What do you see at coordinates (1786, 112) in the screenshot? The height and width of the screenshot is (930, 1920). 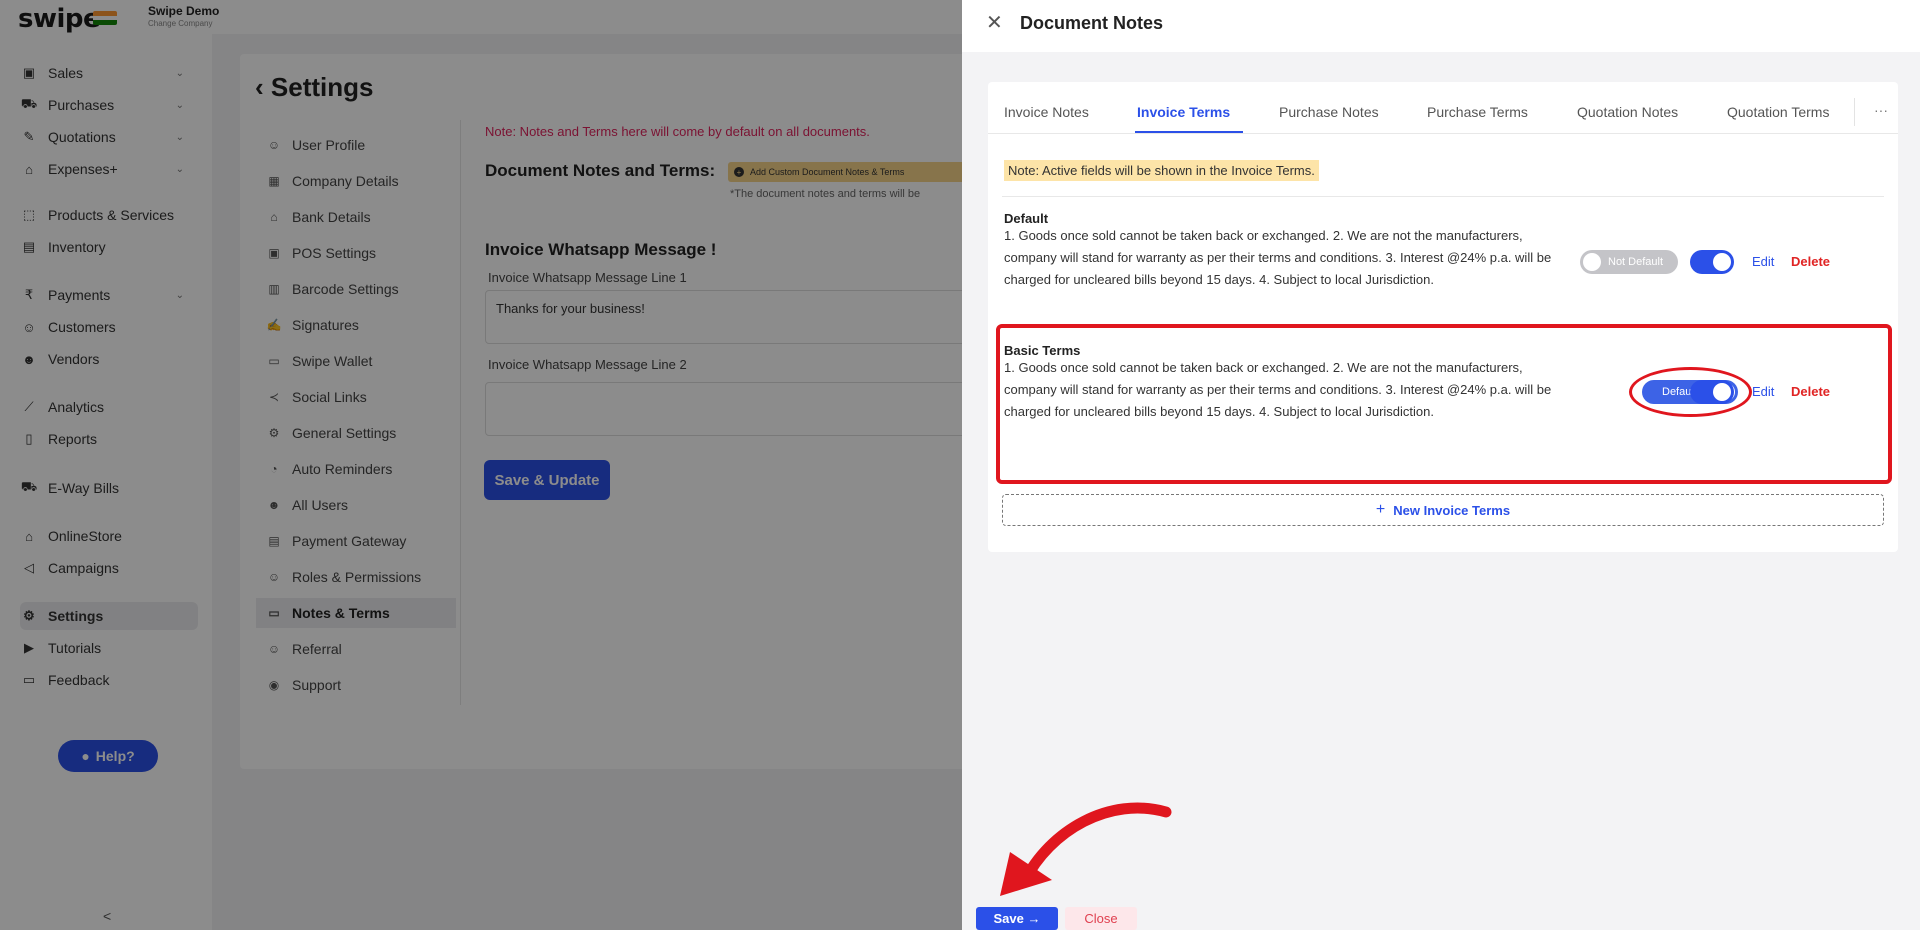 I see `tab-quotation-terms: Quotation Terms` at bounding box center [1786, 112].